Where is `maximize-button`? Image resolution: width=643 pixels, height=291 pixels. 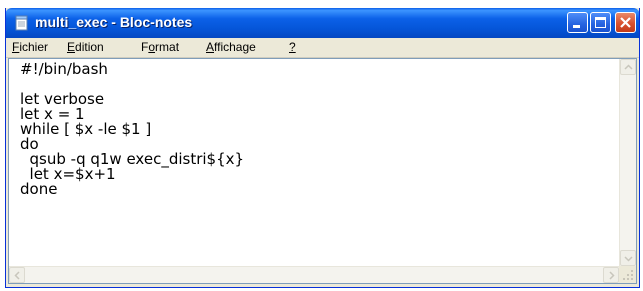 maximize-button is located at coordinates (600, 22).